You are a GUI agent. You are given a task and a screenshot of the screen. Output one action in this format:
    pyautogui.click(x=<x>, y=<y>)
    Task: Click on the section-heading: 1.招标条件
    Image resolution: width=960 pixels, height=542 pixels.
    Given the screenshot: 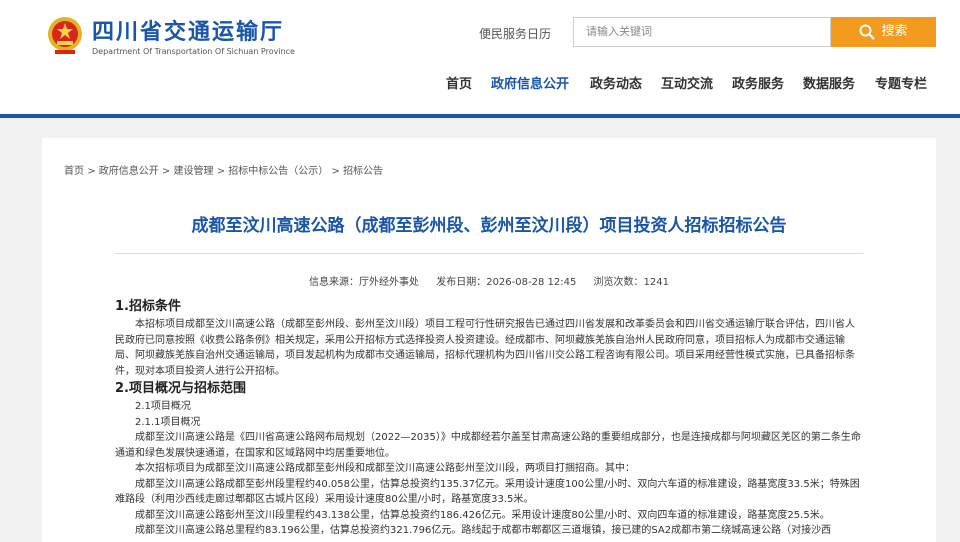 What is the action you would take?
    pyautogui.click(x=148, y=306)
    